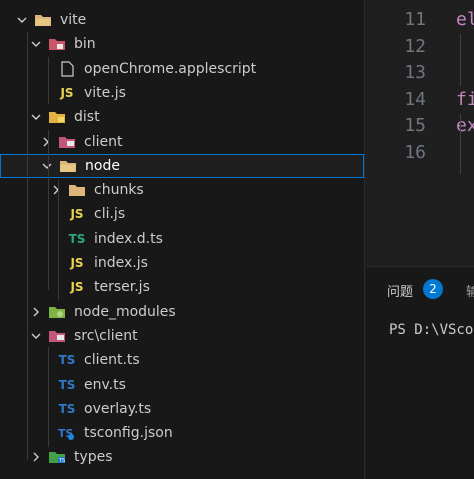 The height and width of the screenshot is (479, 474). What do you see at coordinates (110, 214) in the screenshot?
I see `item-label: cli.js` at bounding box center [110, 214].